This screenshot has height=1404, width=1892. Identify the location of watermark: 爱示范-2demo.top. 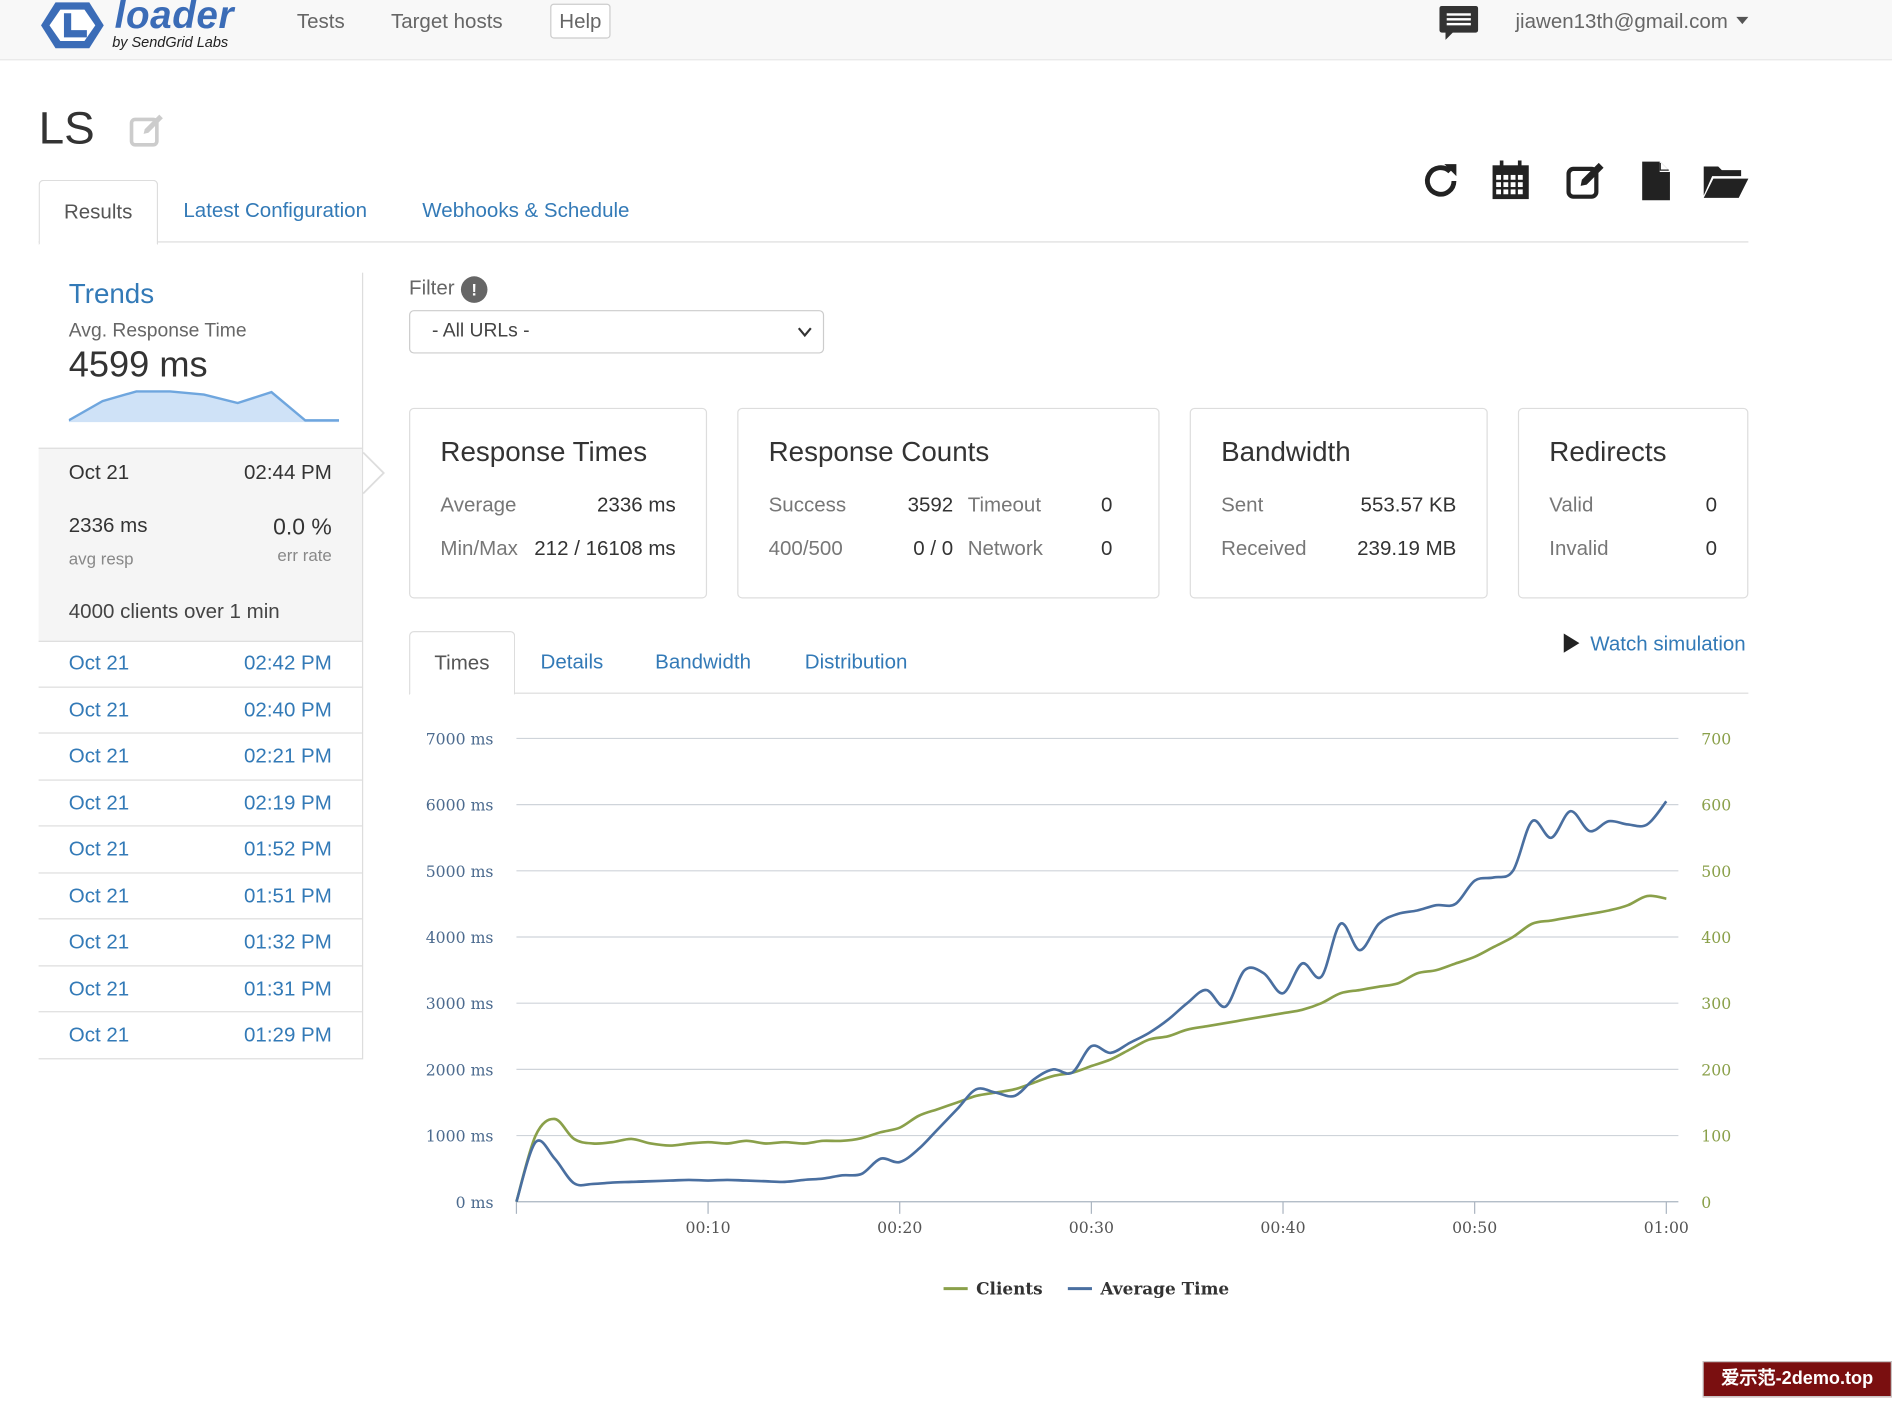
(1797, 1379).